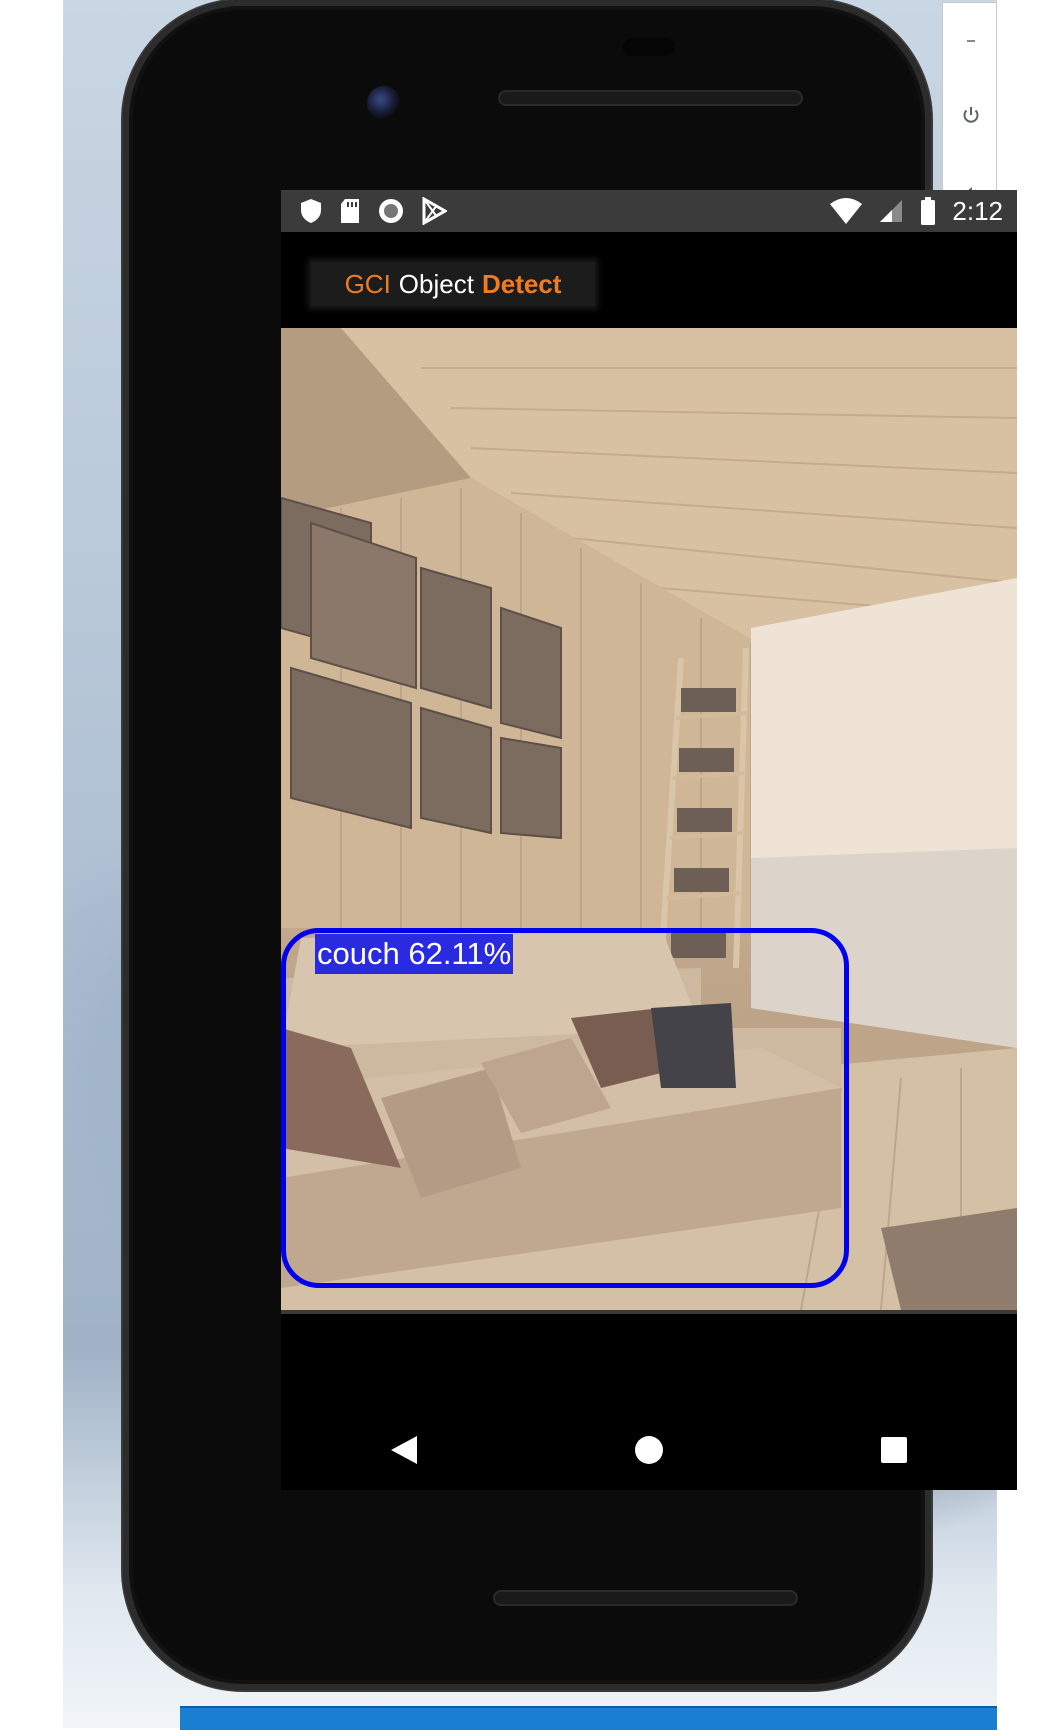 The width and height of the screenshot is (1060, 1730). I want to click on play-store-icon, so click(434, 211).